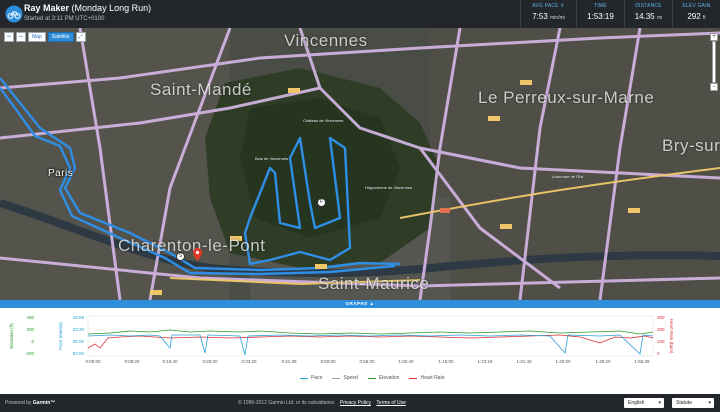 The image size is (720, 412). I want to click on time-tick: 0:33:20, so click(249, 361).